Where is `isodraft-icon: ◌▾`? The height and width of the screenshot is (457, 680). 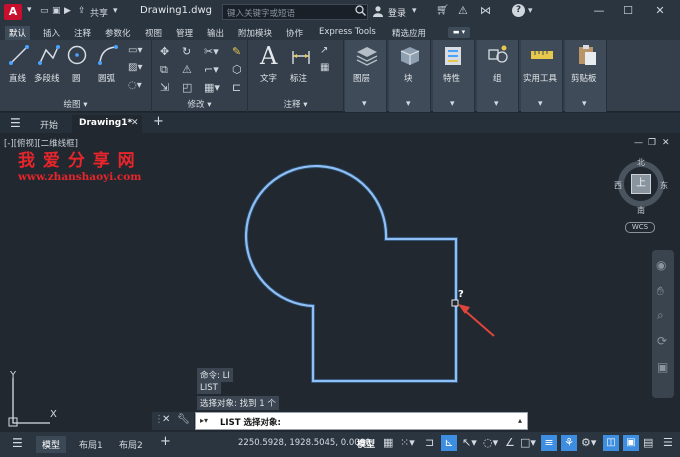
isodraft-icon: ◌▾ is located at coordinates (490, 442).